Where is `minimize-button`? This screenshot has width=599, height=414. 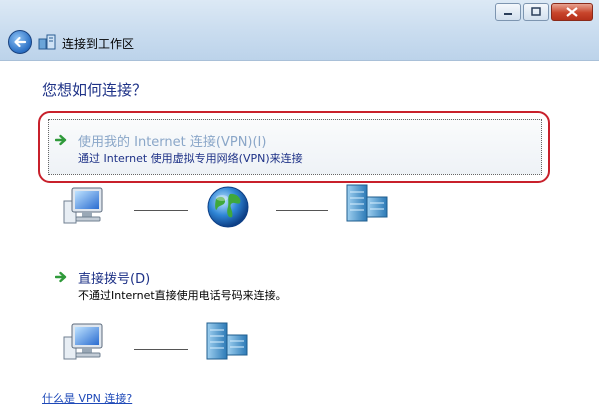 minimize-button is located at coordinates (508, 12).